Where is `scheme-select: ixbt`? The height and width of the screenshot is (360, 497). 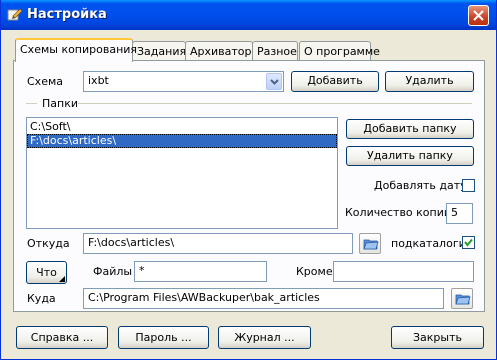 scheme-select: ixbt is located at coordinates (183, 81).